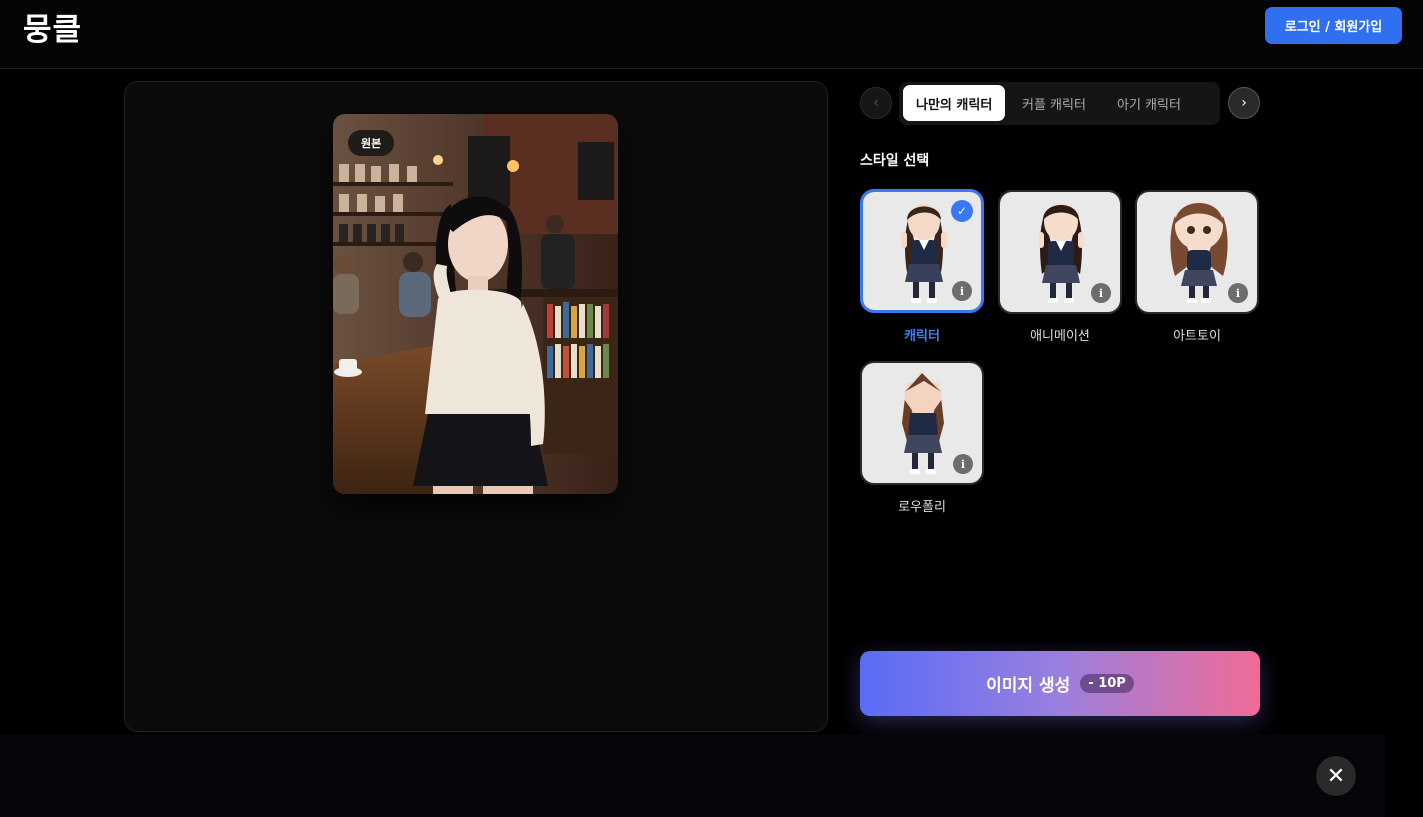  What do you see at coordinates (1197, 336) in the screenshot?
I see `style-label-art-toy: 아트토이` at bounding box center [1197, 336].